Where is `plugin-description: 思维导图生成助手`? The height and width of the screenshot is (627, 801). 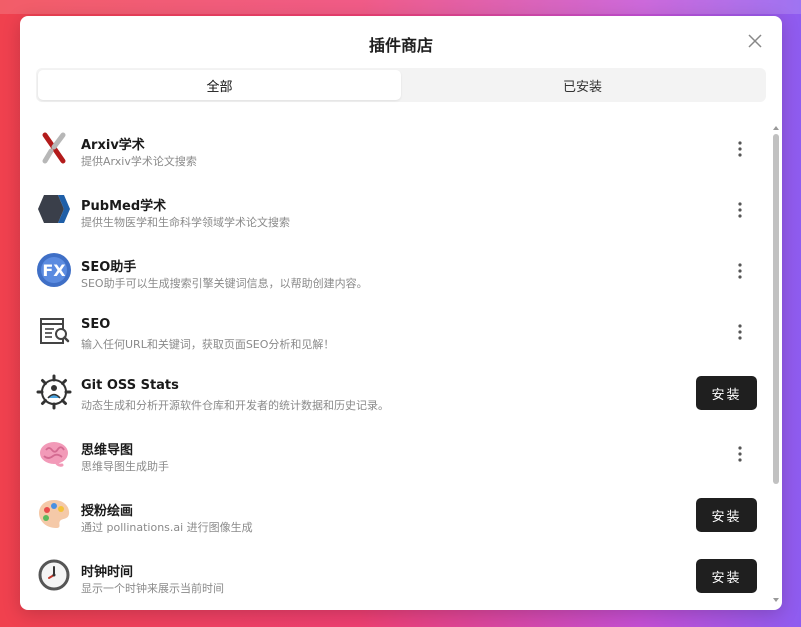
plugin-description: 思维导图生成助手 is located at coordinates (125, 466).